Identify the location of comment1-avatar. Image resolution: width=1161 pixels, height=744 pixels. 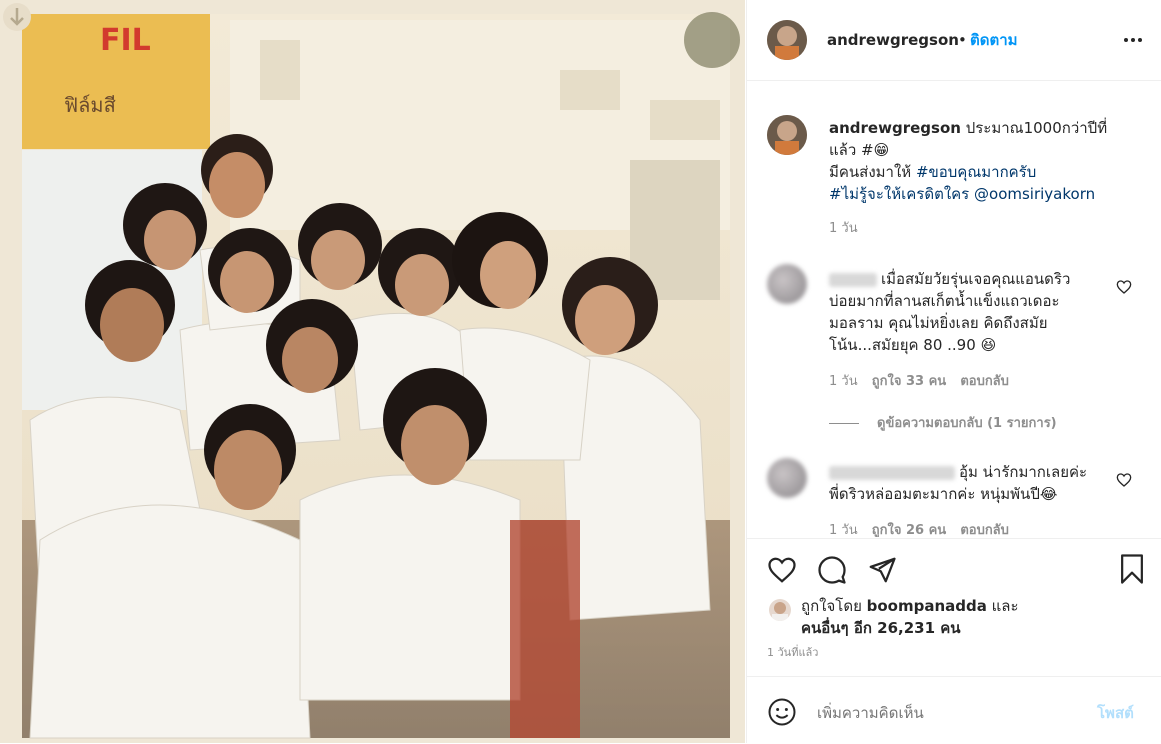
(787, 284).